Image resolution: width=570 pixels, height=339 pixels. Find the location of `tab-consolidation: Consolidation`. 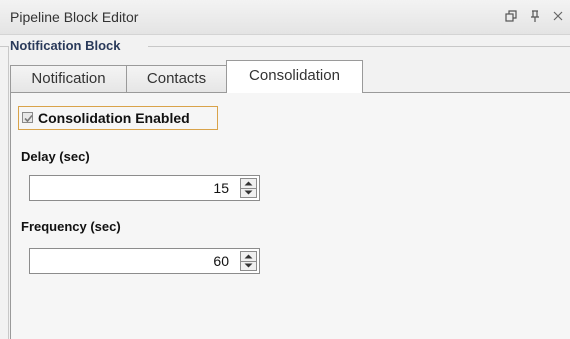

tab-consolidation: Consolidation is located at coordinates (294, 76).